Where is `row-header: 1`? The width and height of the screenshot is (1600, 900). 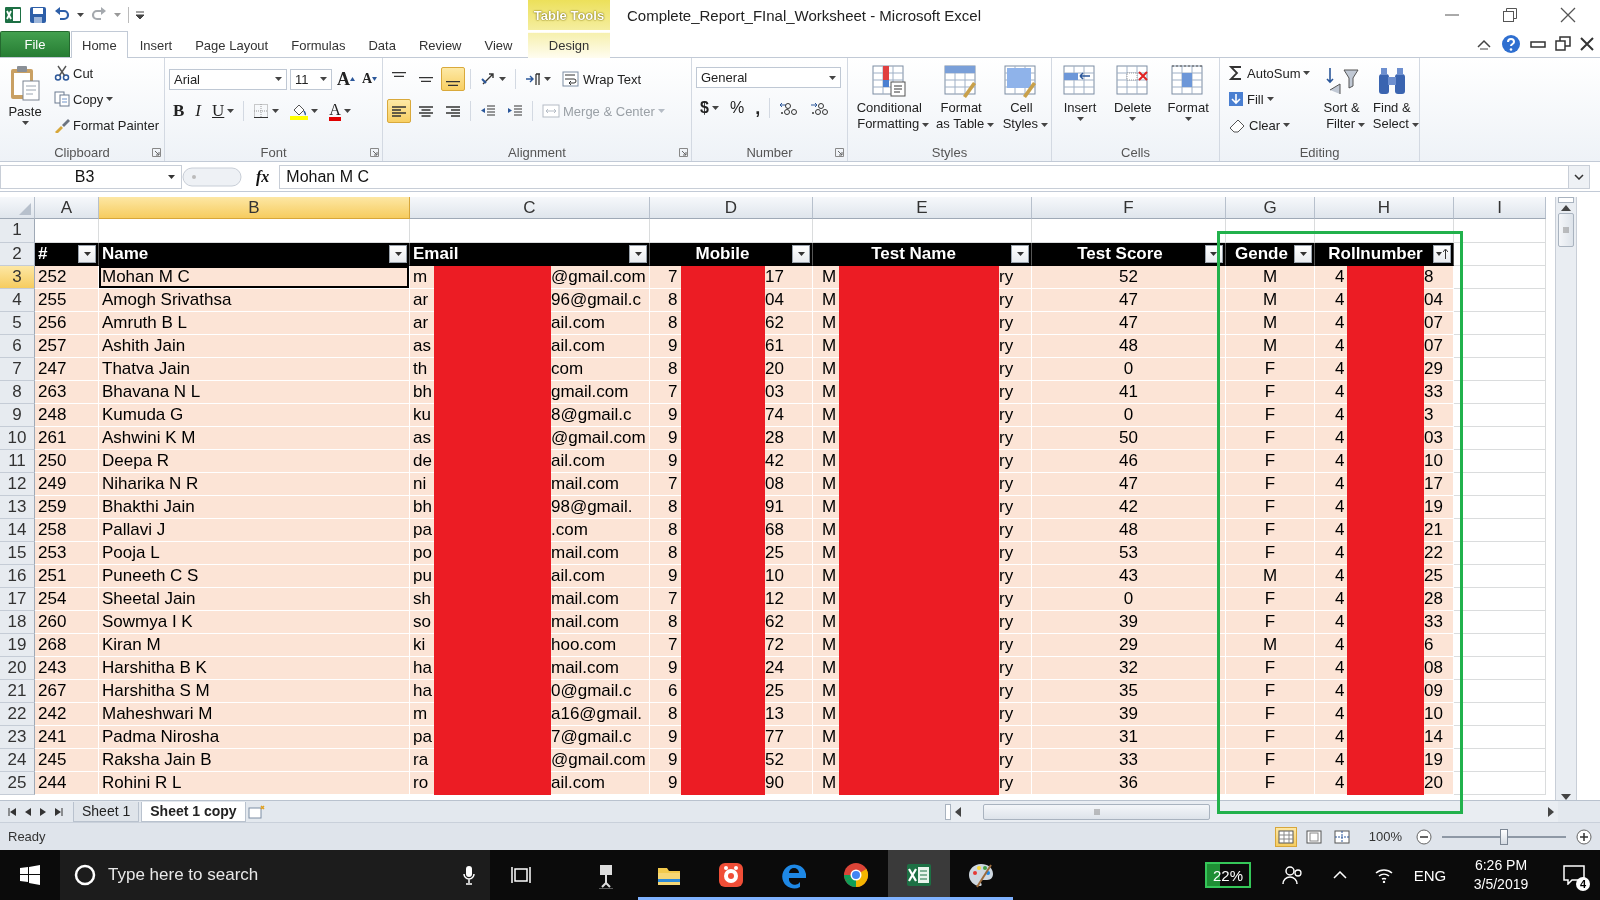 row-header: 1 is located at coordinates (17, 231).